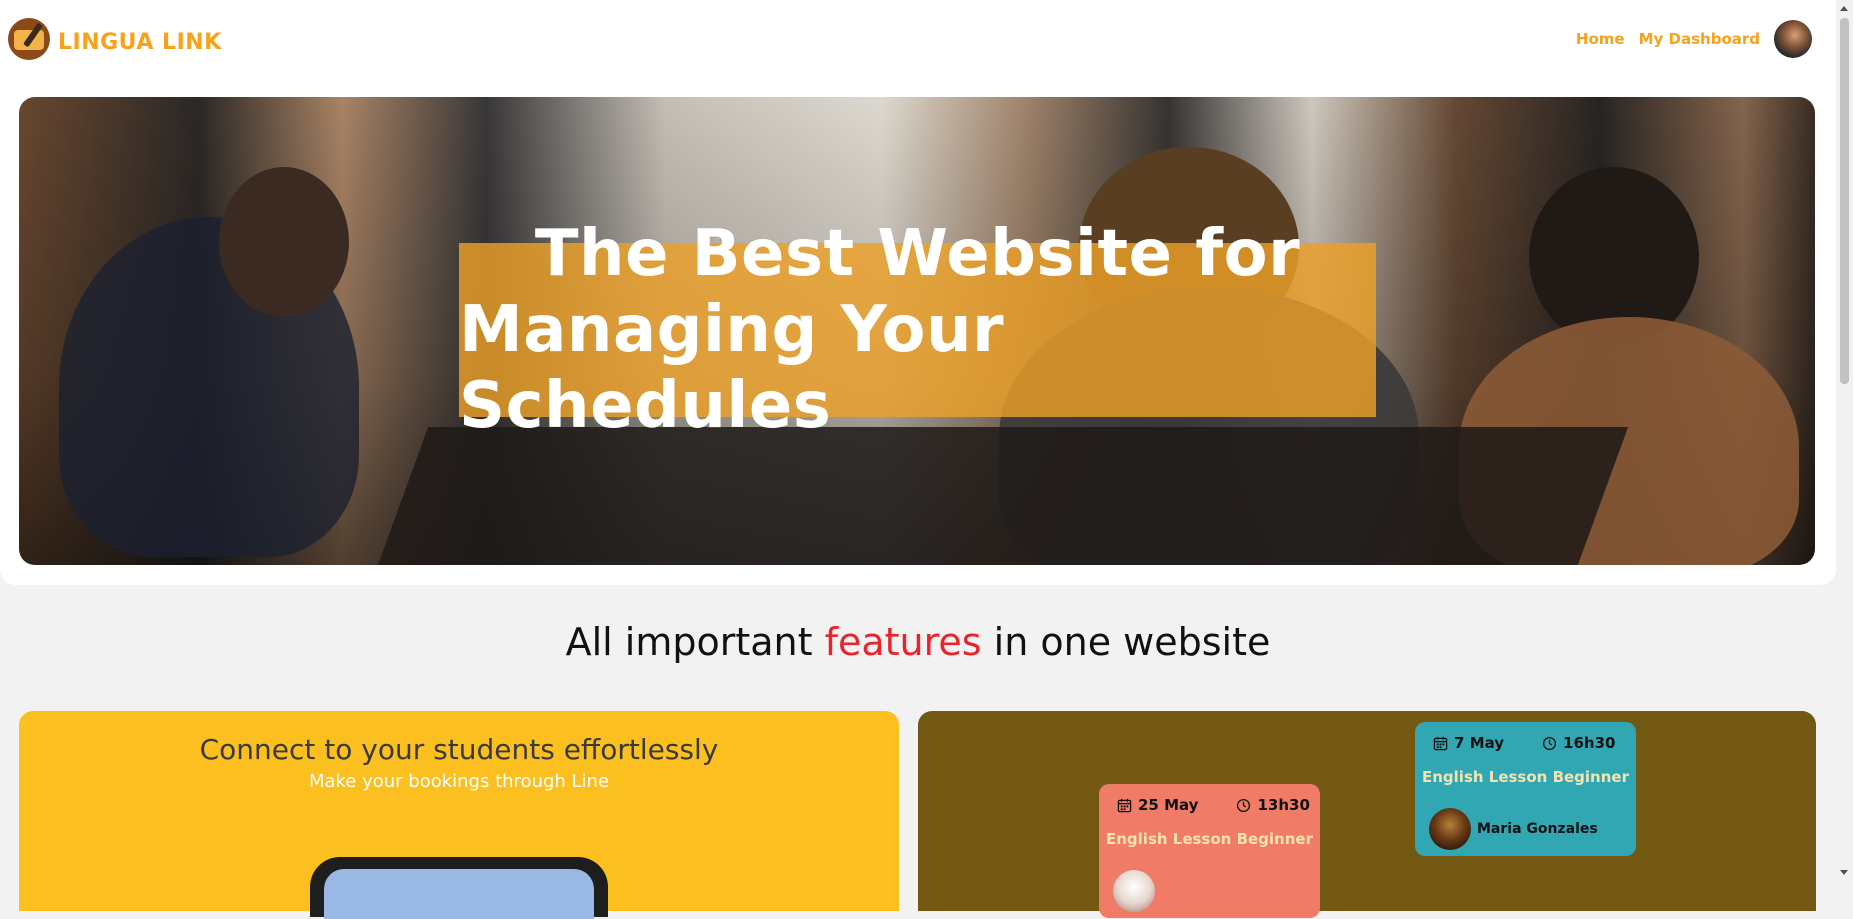  Describe the element at coordinates (1283, 805) in the screenshot. I see `lesson-time: 13h30` at that location.